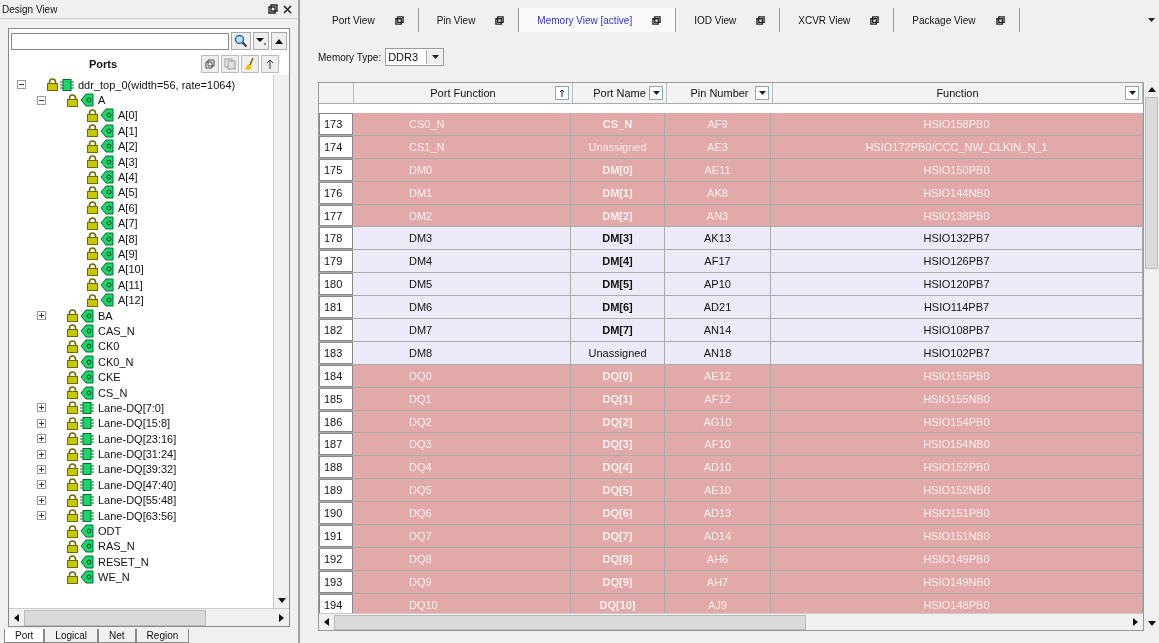 This screenshot has width=1159, height=643. I want to click on table-row: 194 DQ10 DQ[10] AJ9 HSIO148PB0, so click(731, 603).